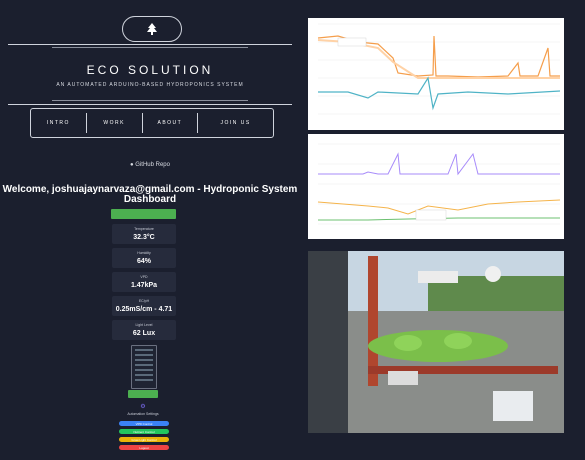 The width and height of the screenshot is (585, 460). Describe the element at coordinates (150, 70) in the screenshot. I see `brand-title: ECO SOLUTION` at that location.